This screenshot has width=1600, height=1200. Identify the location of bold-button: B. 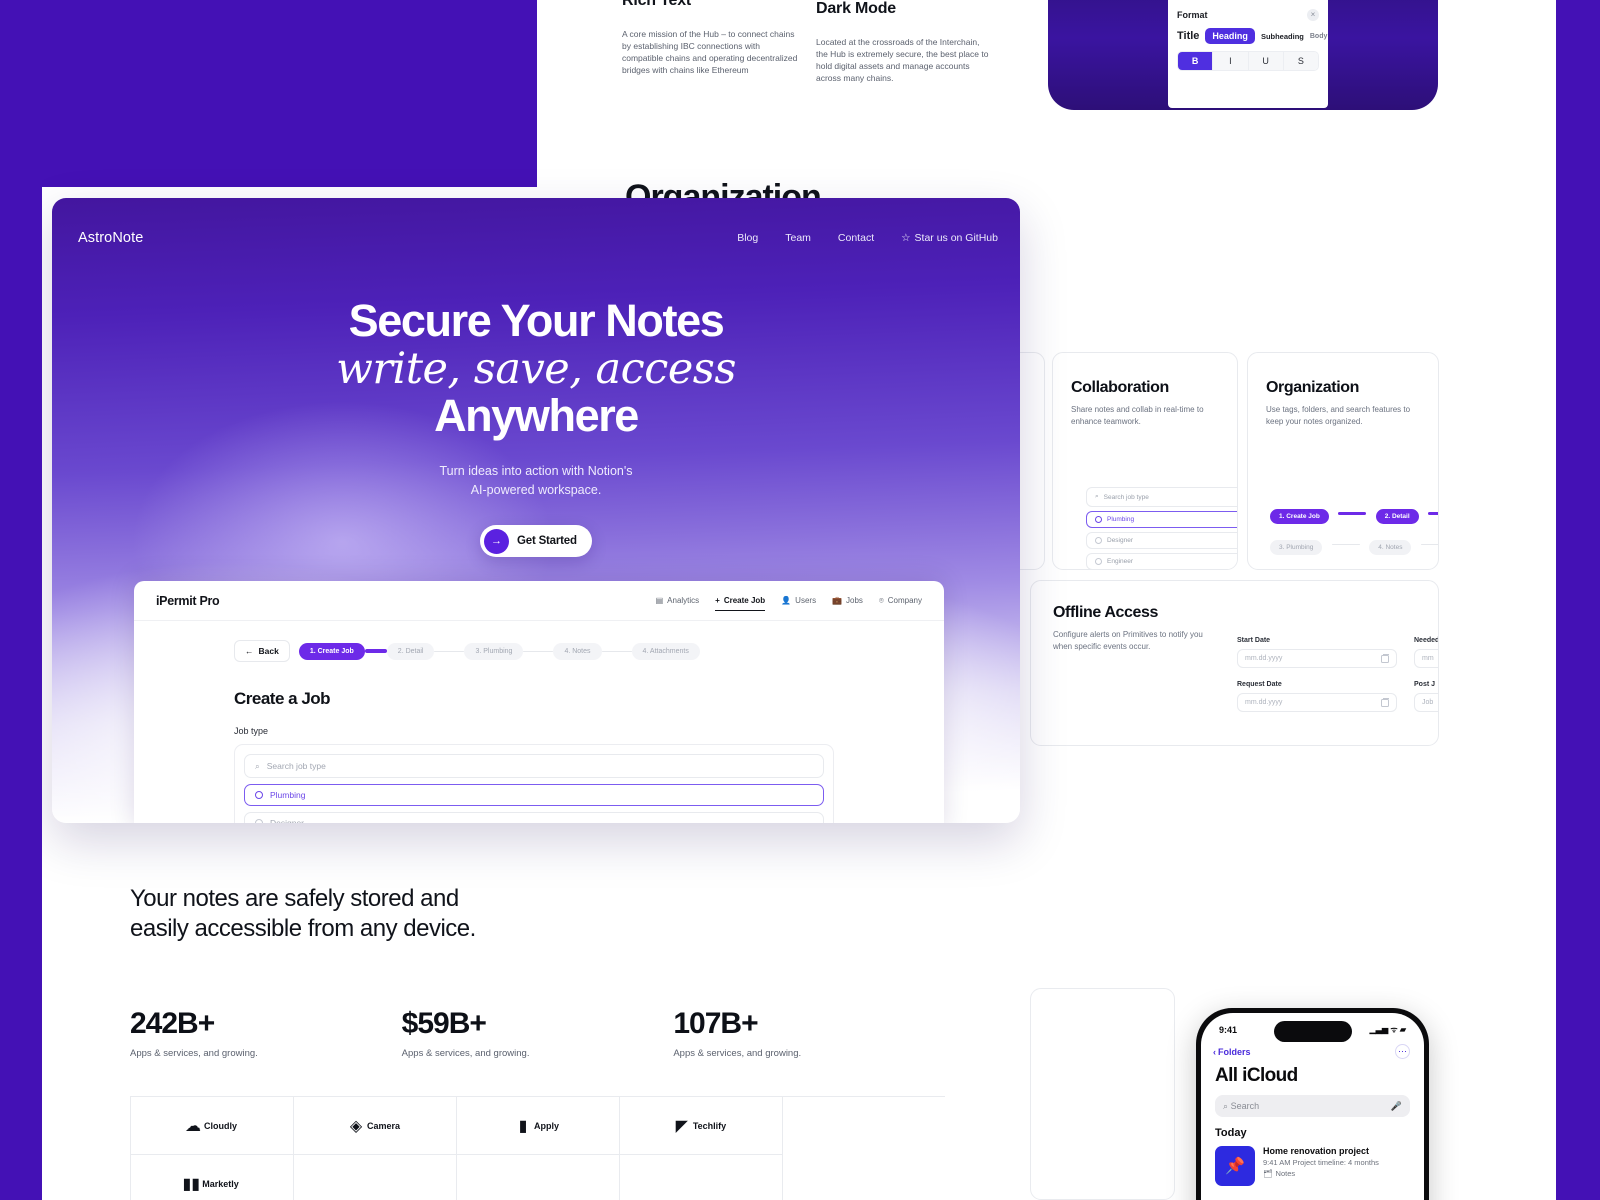
(1196, 61).